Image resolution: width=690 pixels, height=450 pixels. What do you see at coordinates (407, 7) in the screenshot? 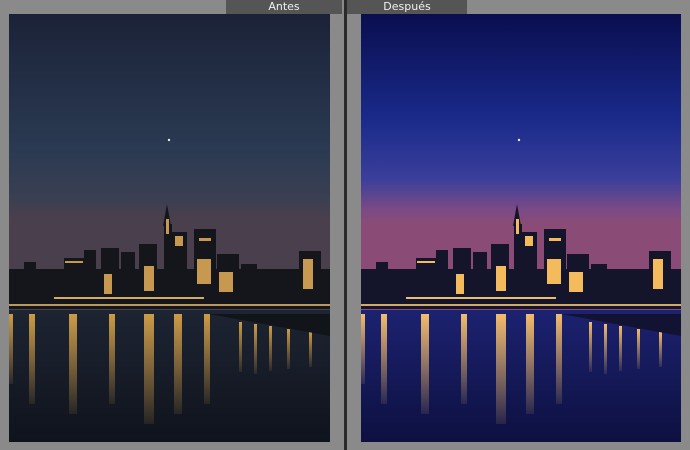
I see `after-tab: Después` at bounding box center [407, 7].